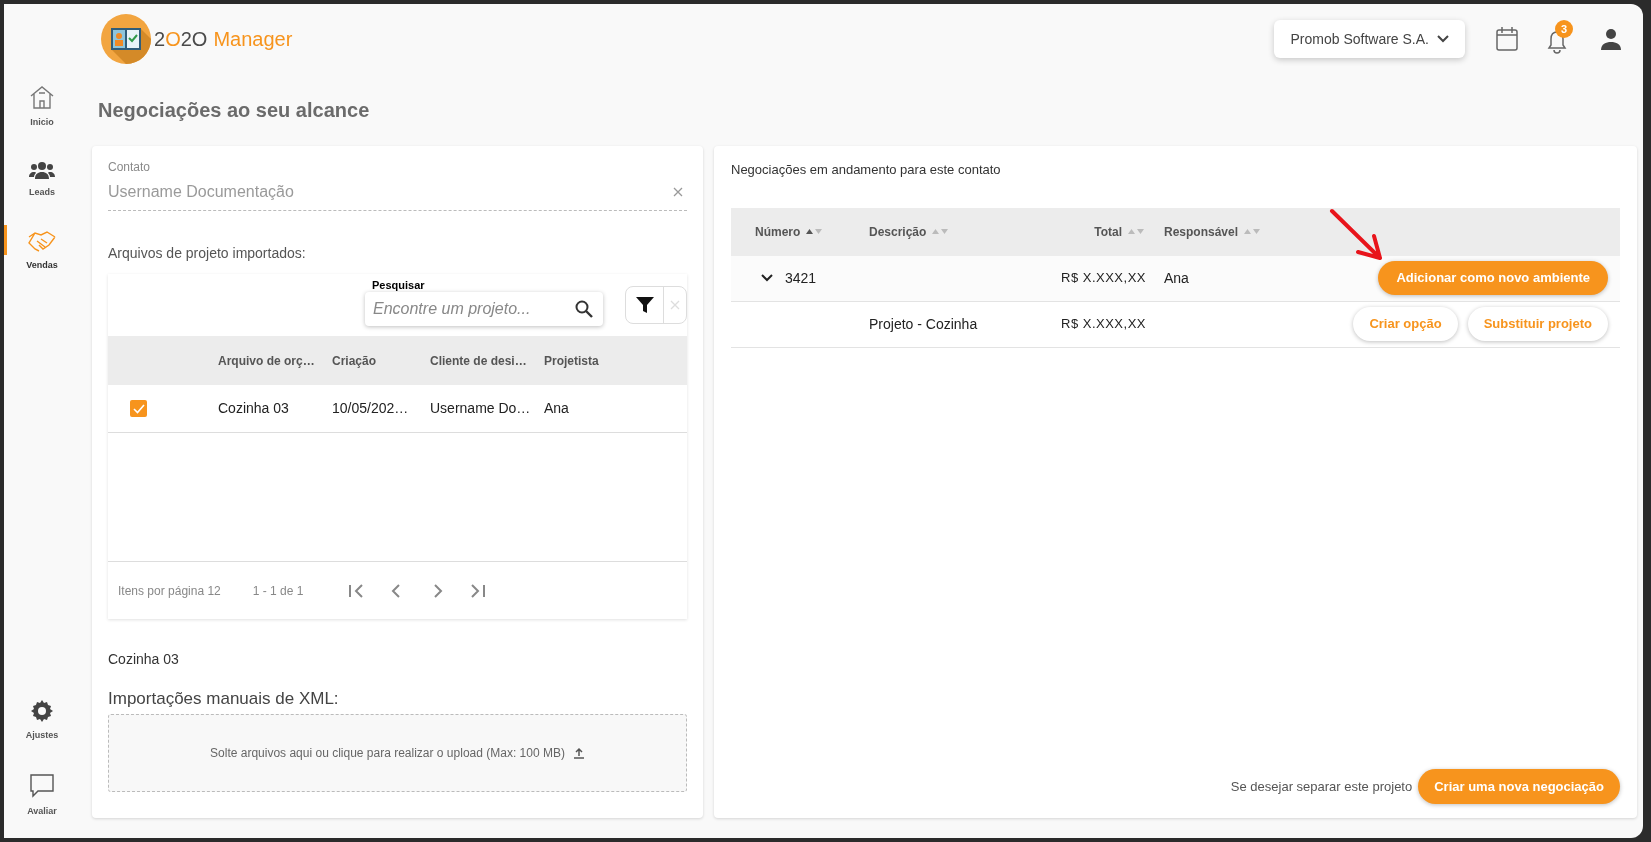  What do you see at coordinates (1507, 39) in the screenshot?
I see `calendar-icon` at bounding box center [1507, 39].